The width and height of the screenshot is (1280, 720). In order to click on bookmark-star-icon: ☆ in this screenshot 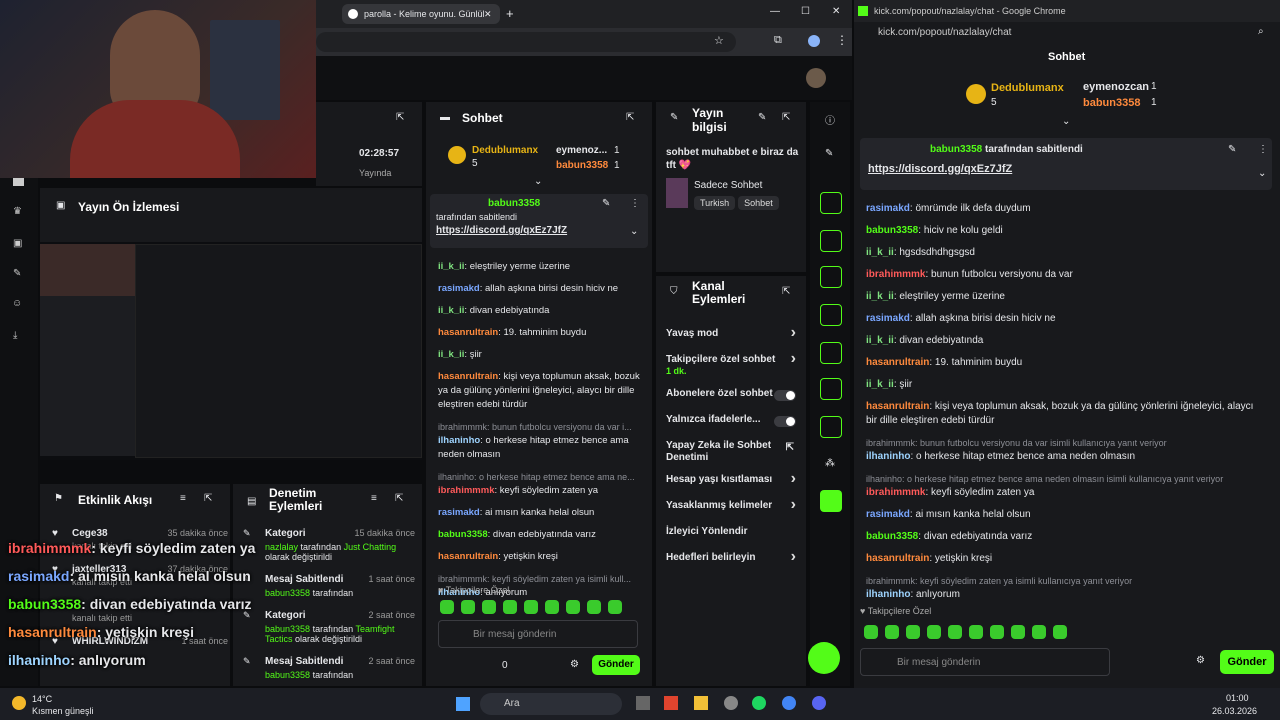, I will do `click(719, 40)`.